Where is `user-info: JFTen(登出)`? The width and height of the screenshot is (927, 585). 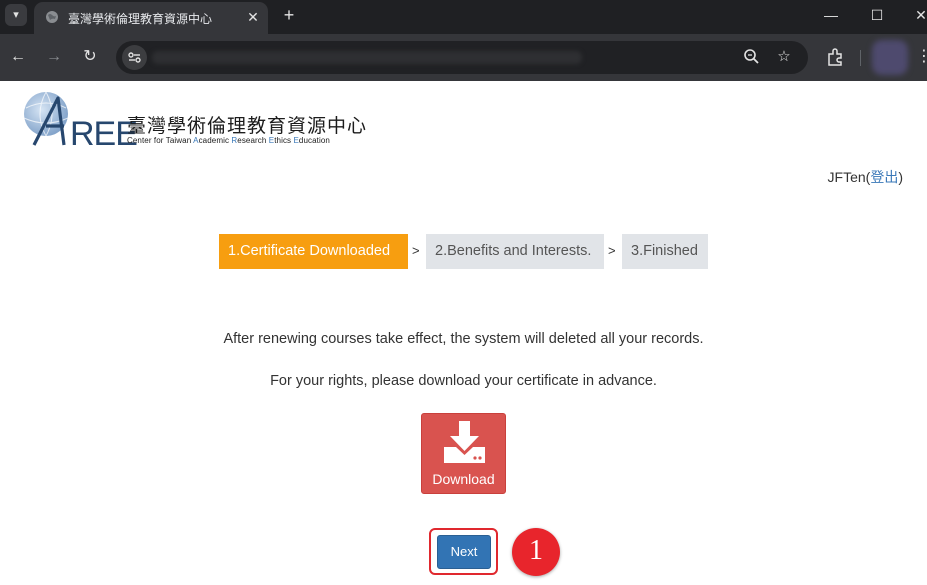 user-info: JFTen(登出) is located at coordinates (865, 177).